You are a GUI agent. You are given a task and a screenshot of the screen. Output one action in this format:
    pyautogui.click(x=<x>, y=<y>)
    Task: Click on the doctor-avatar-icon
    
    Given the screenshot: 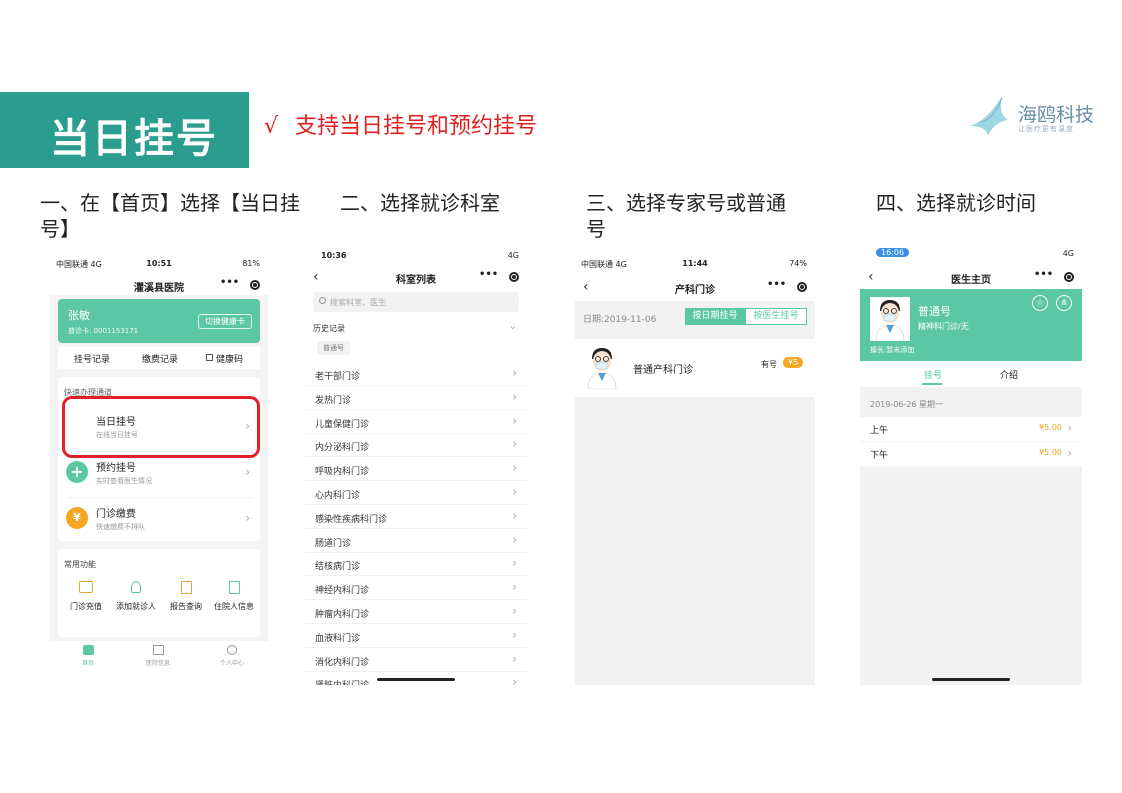 What is the action you would take?
    pyautogui.click(x=602, y=368)
    